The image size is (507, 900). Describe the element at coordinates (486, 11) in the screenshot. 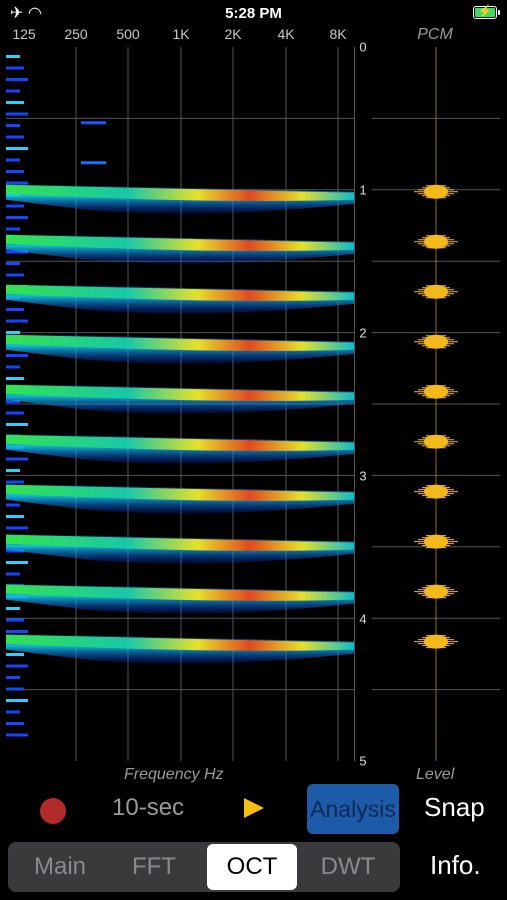

I see `battery-charging-icon: ⚡` at that location.